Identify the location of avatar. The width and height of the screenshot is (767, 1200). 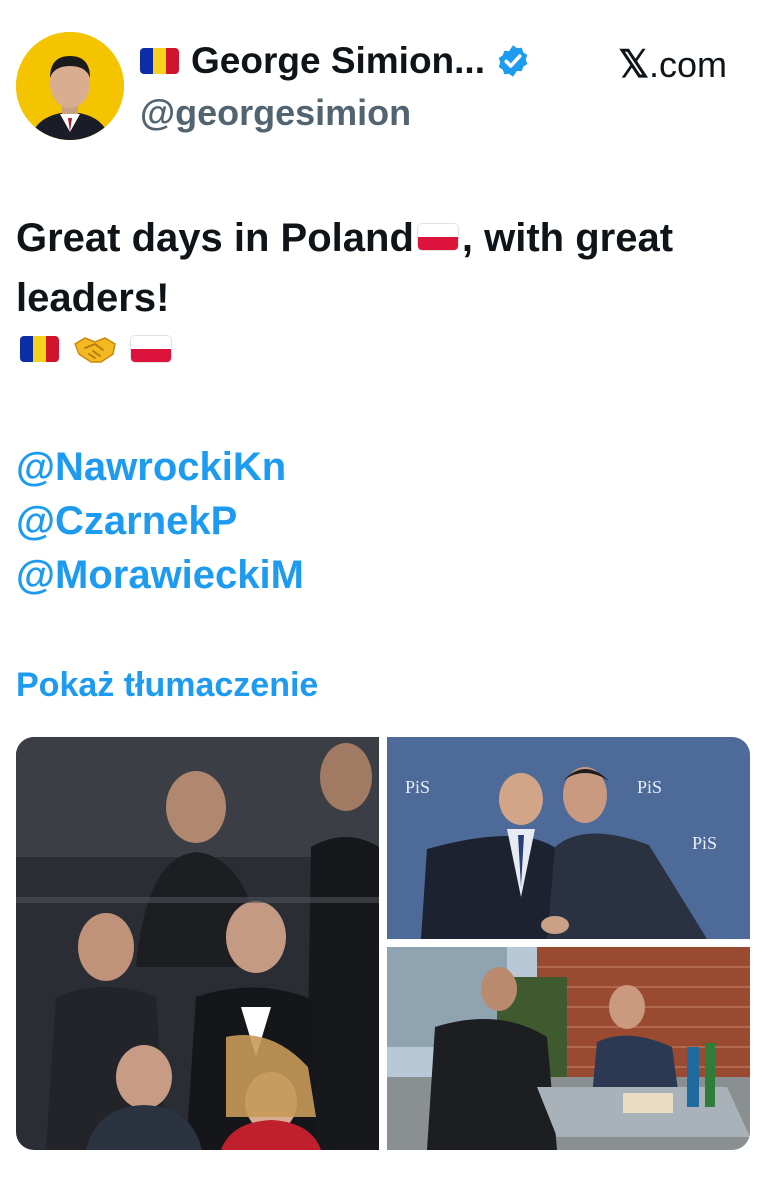
(70, 86).